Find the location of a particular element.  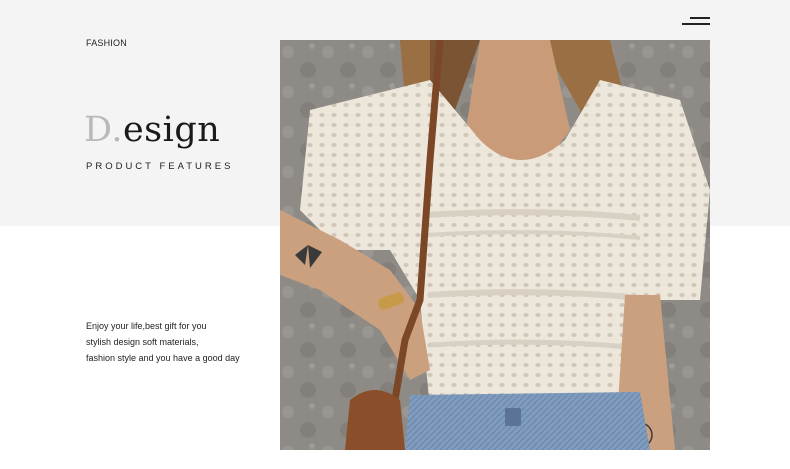

hamburger-menu-icon is located at coordinates (696, 22).